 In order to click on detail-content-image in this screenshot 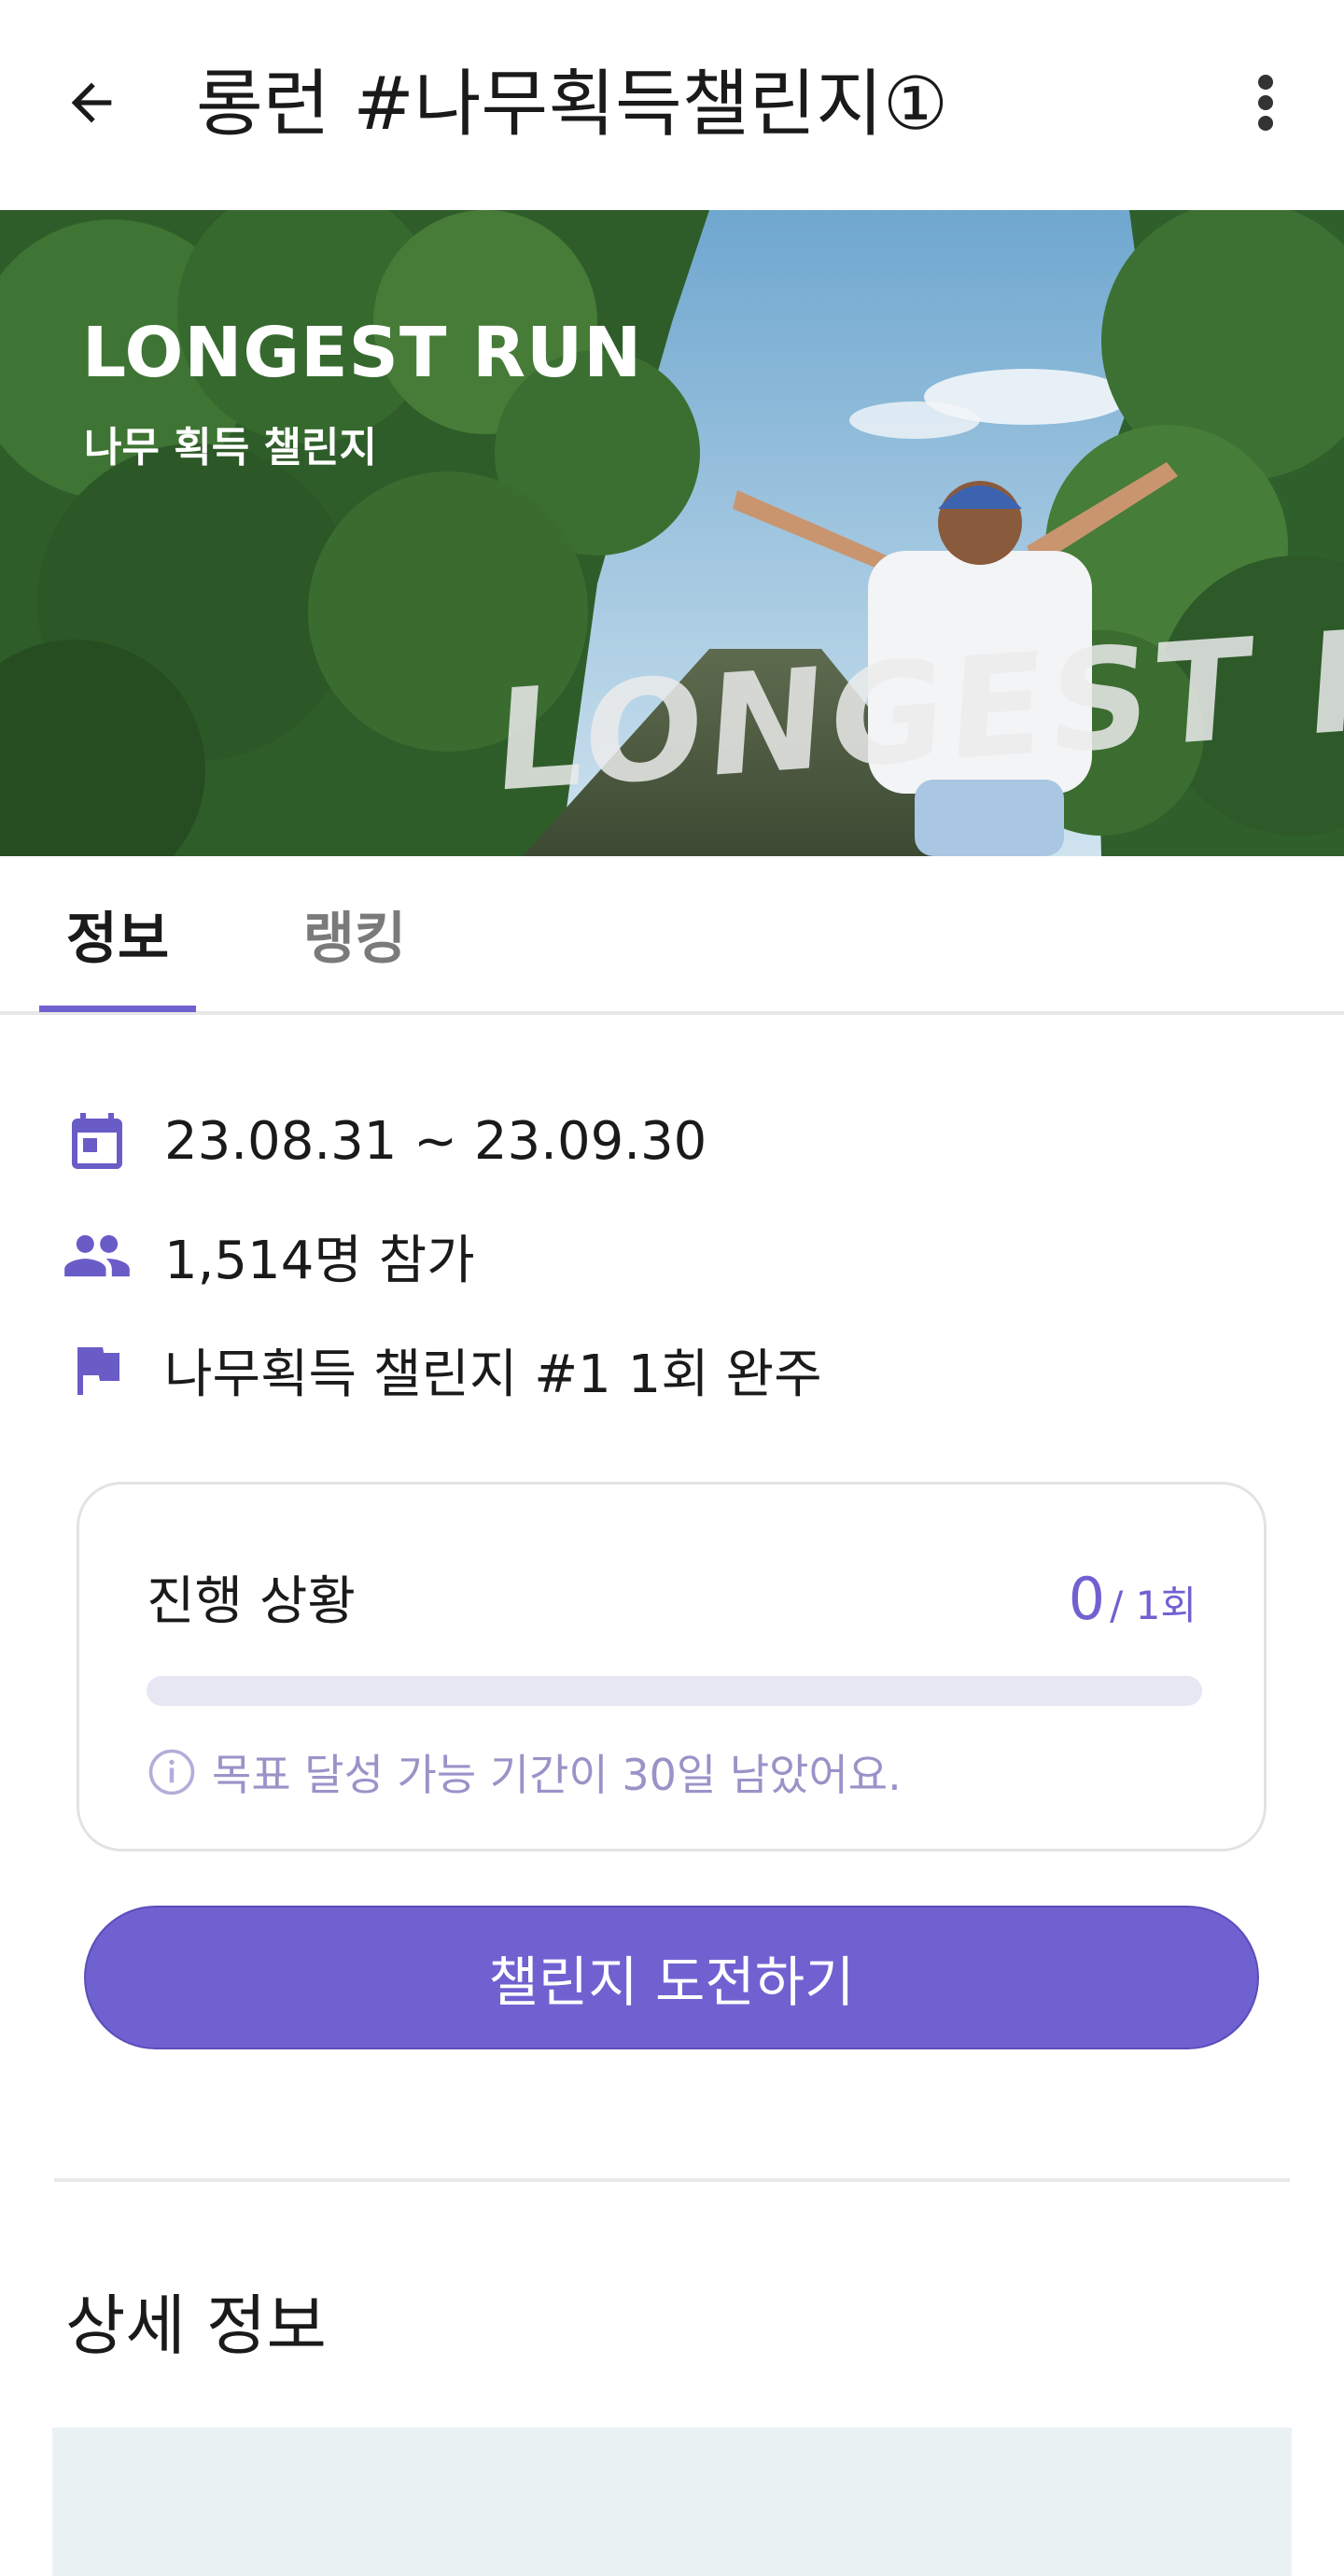, I will do `click(672, 2502)`.